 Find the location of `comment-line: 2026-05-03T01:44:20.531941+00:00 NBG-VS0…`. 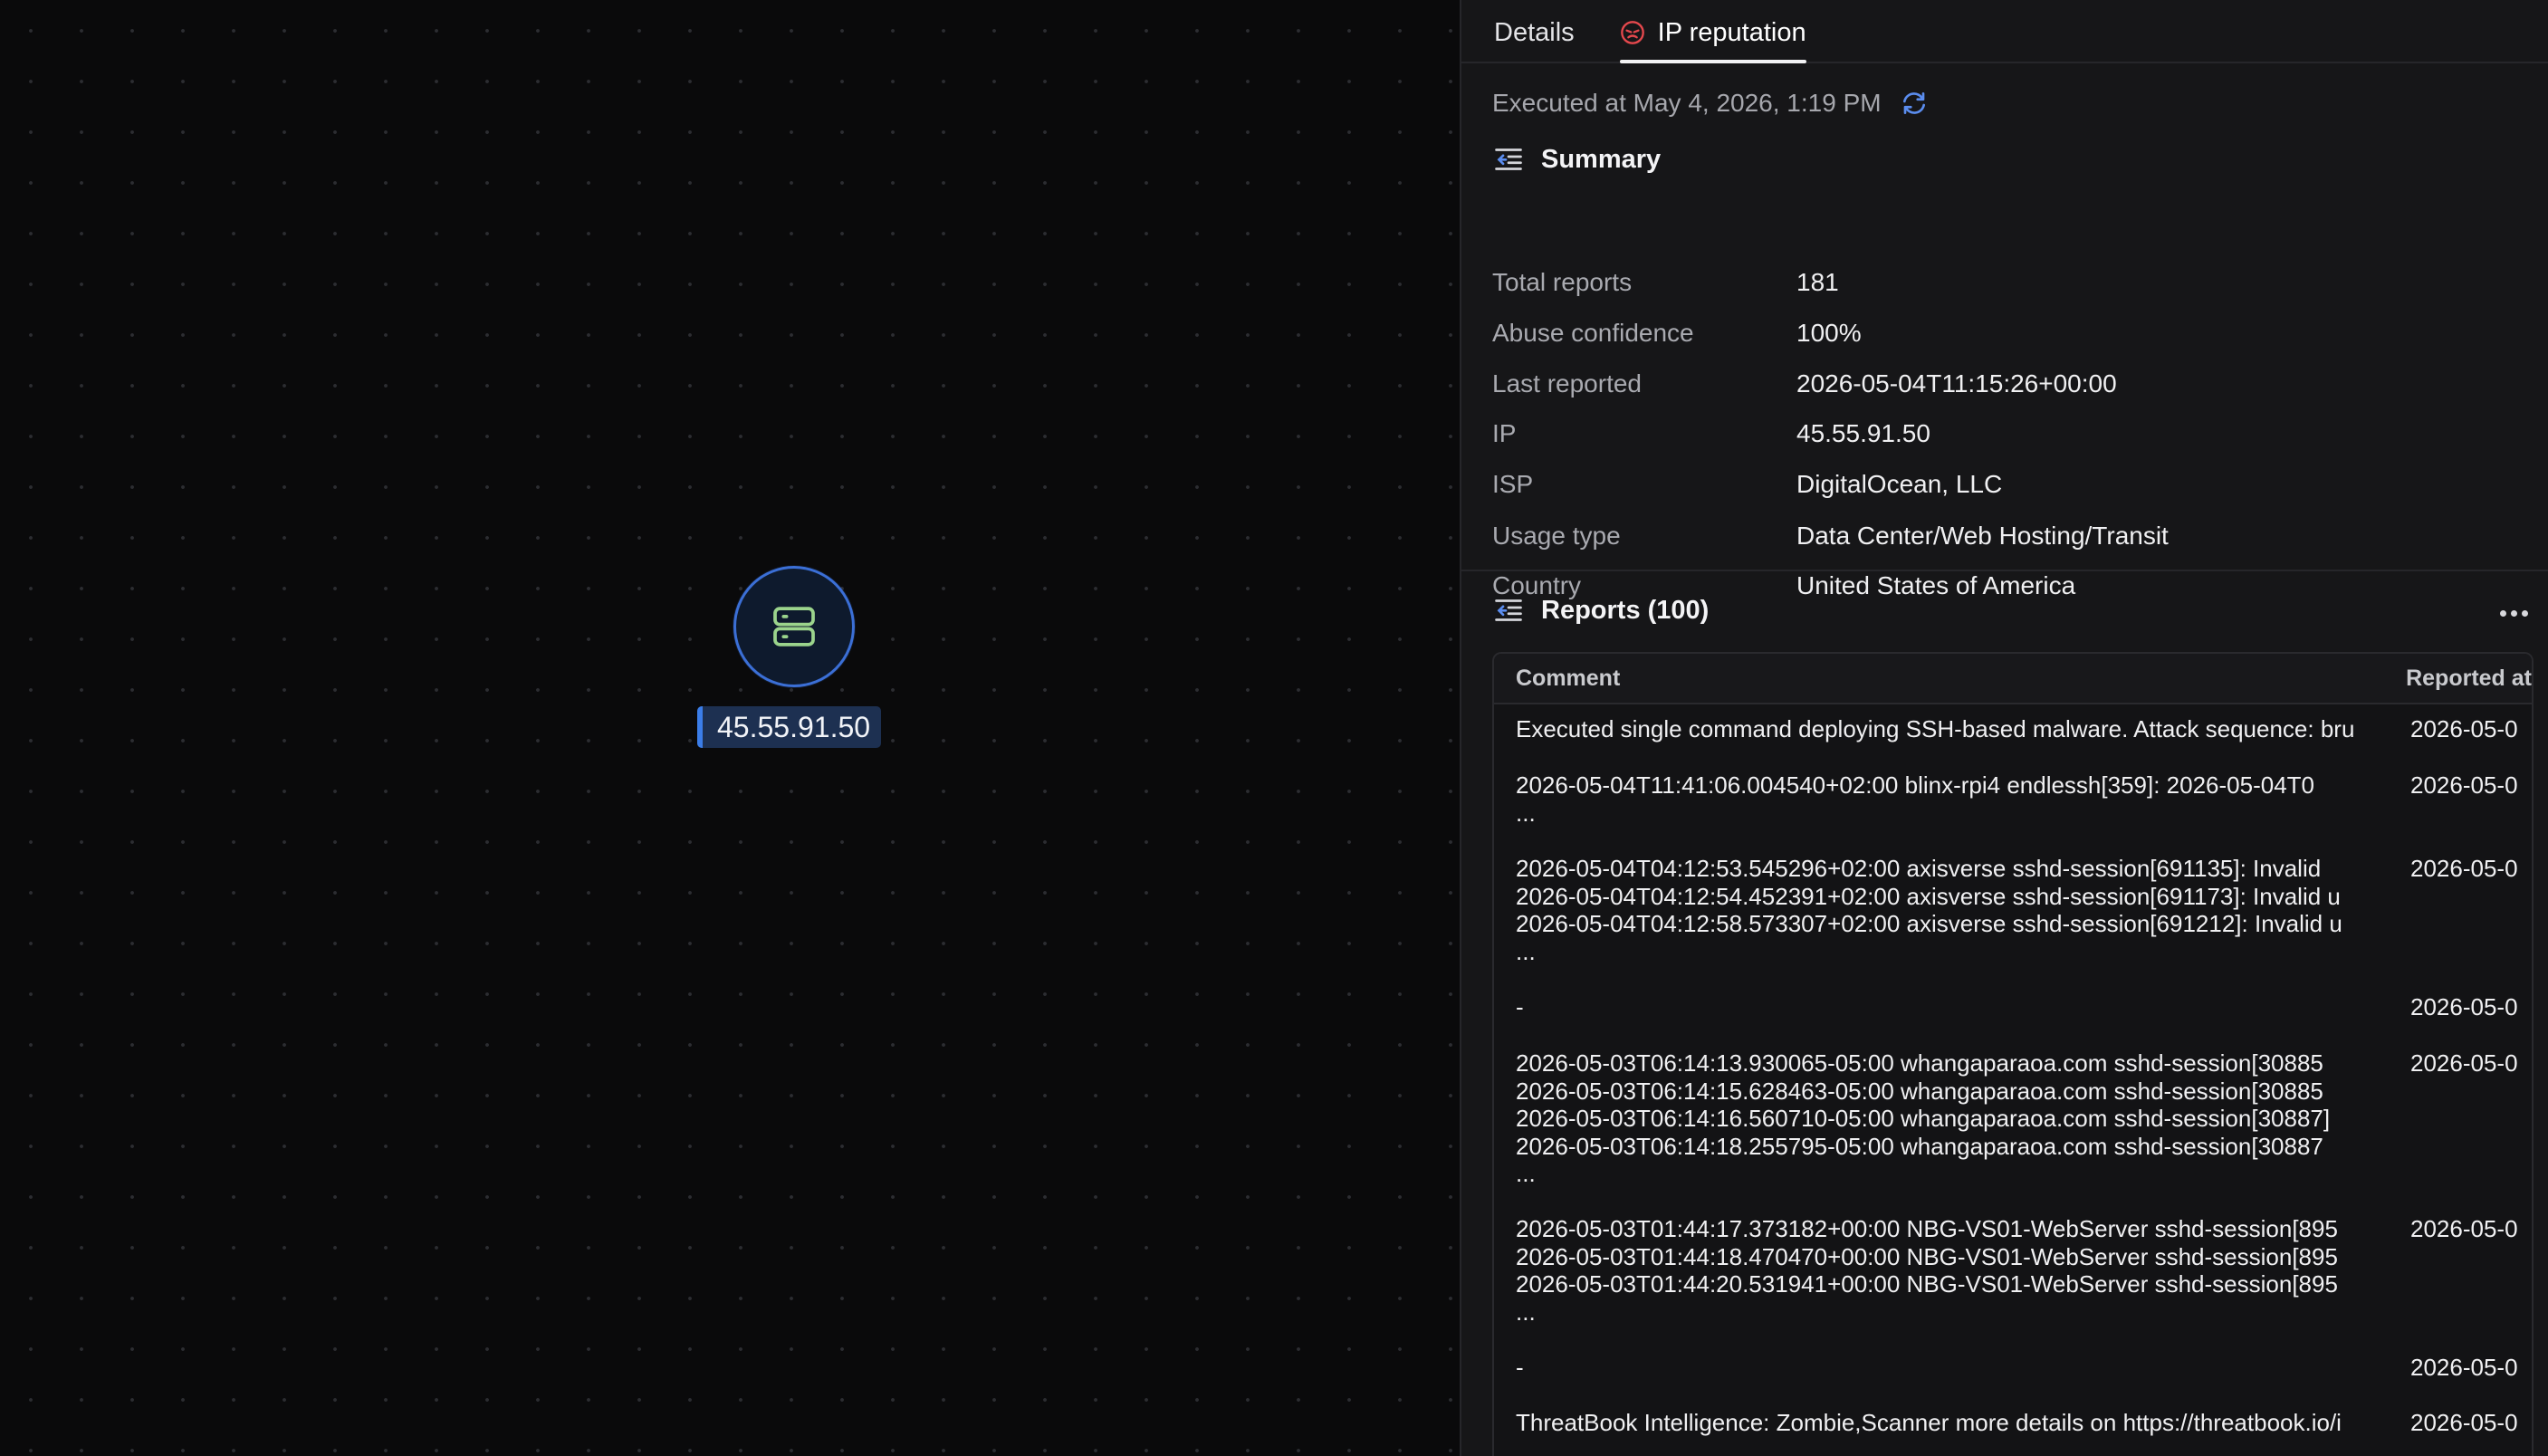

comment-line: 2026-05-03T01:44:20.531941+00:00 NBG-VS0… is located at coordinates (1927, 1284).